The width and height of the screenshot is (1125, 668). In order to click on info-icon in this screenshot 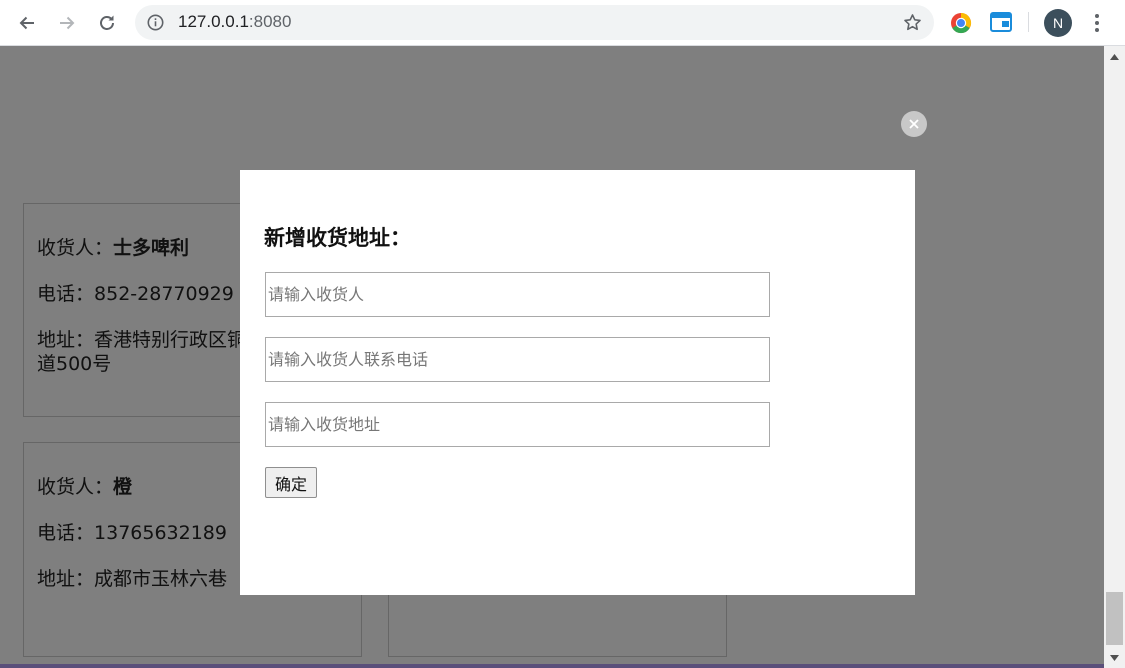, I will do `click(155, 22)`.